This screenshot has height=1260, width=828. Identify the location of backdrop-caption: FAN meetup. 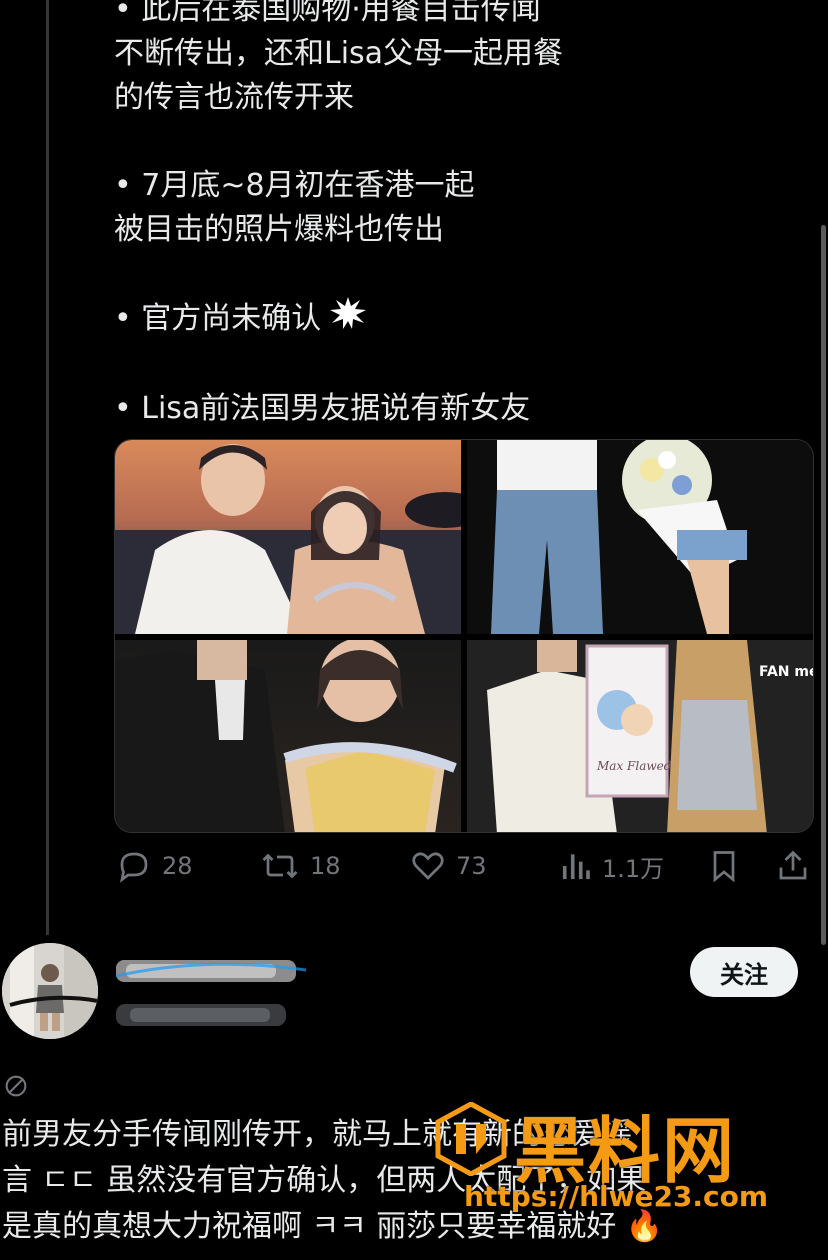
(786, 672).